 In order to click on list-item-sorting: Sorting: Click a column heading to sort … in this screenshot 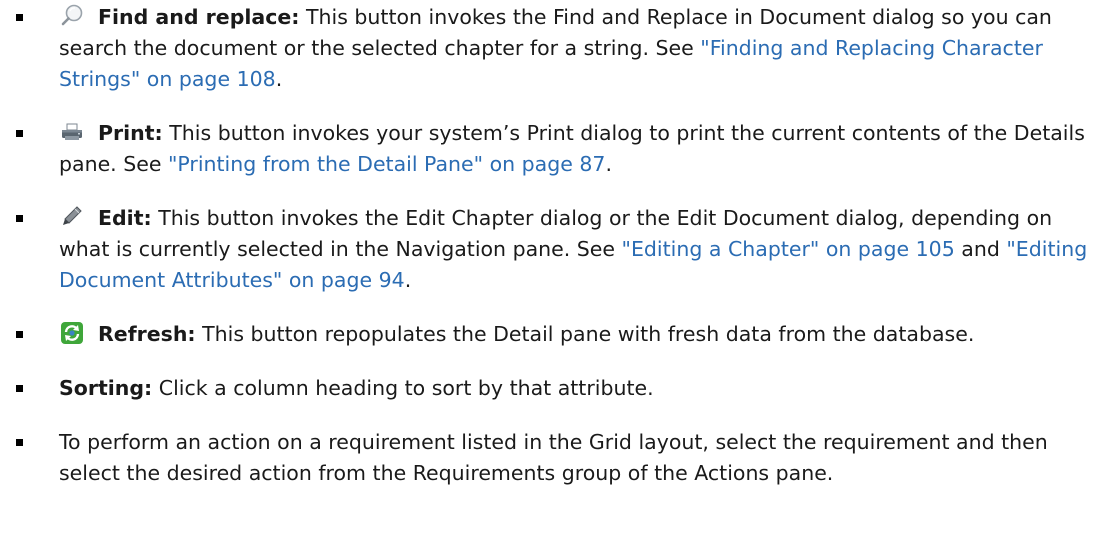, I will do `click(552, 388)`.